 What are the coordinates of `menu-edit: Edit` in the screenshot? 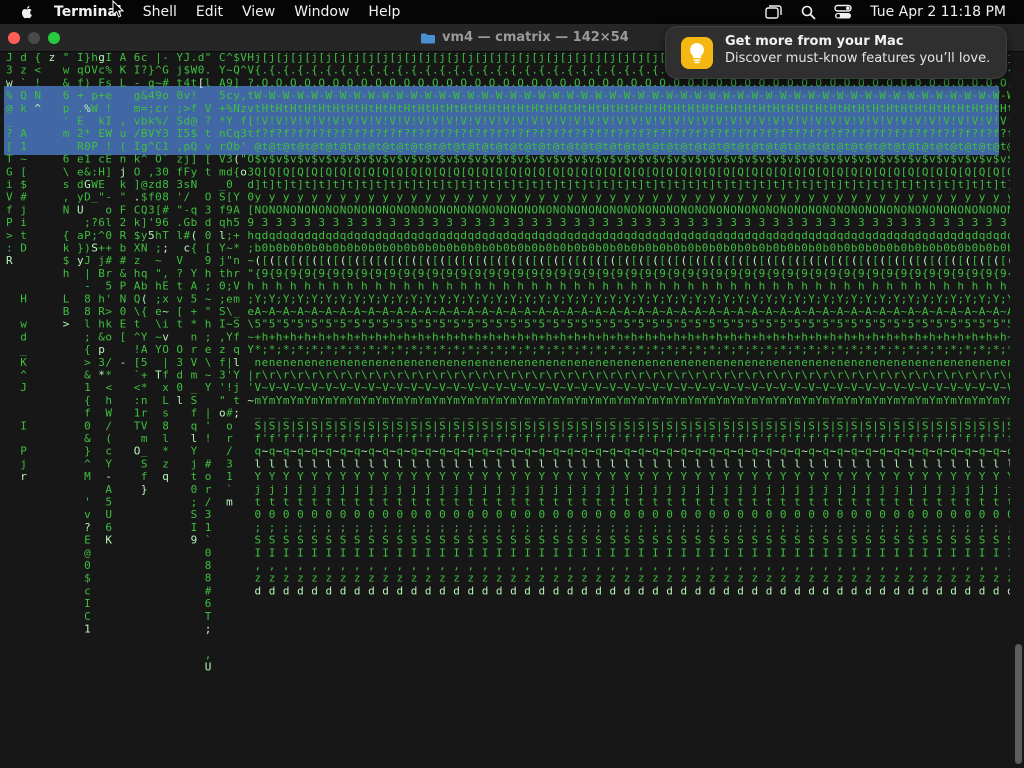 It's located at (209, 12).